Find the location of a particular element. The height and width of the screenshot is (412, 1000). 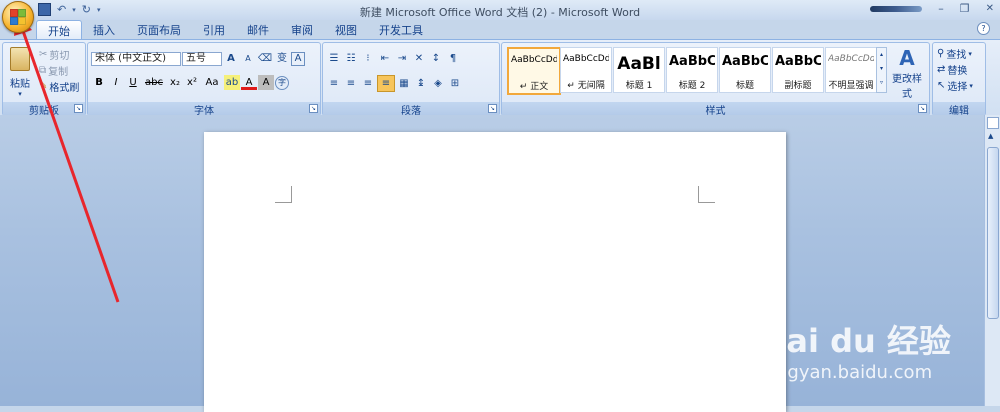

character-shading-button: A is located at coordinates (266, 82).